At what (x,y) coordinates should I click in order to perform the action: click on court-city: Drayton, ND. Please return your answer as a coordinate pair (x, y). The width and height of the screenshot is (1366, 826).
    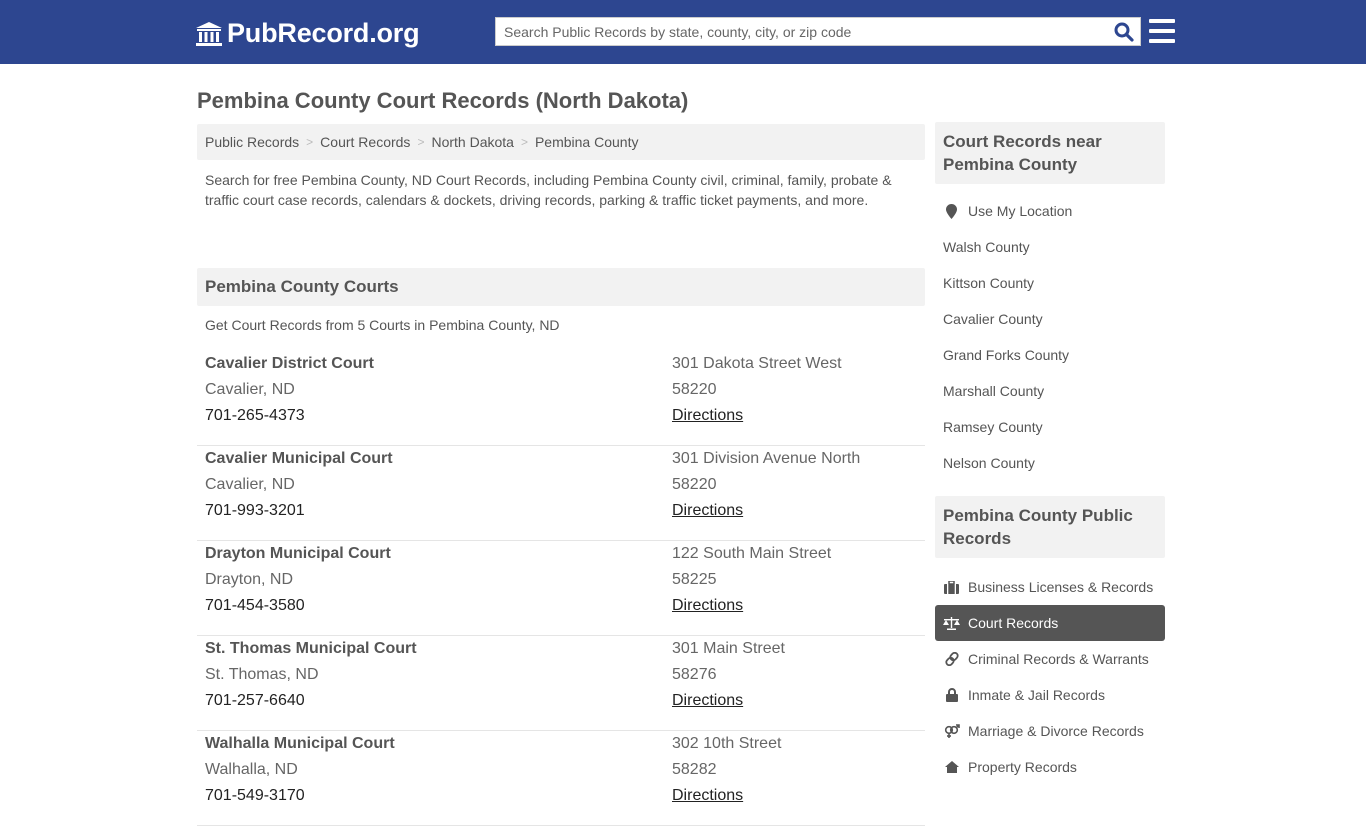
    Looking at the image, I should click on (249, 579).